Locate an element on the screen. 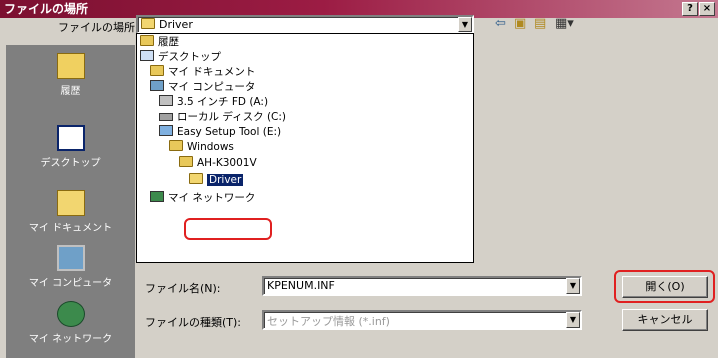  dropdown-item-floppy: 3.5 インチ FD (A:) is located at coordinates (213, 102).